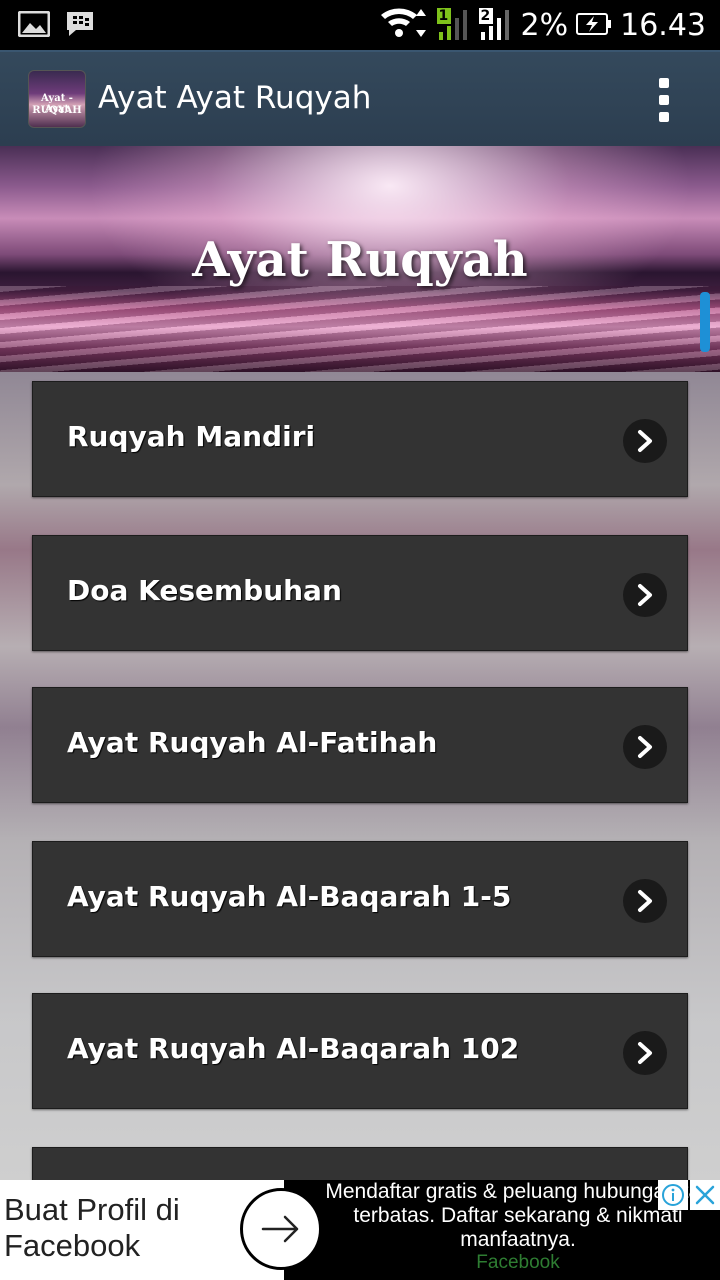  Describe the element at coordinates (544, 25) in the screenshot. I see `battery-percent: 2%` at that location.